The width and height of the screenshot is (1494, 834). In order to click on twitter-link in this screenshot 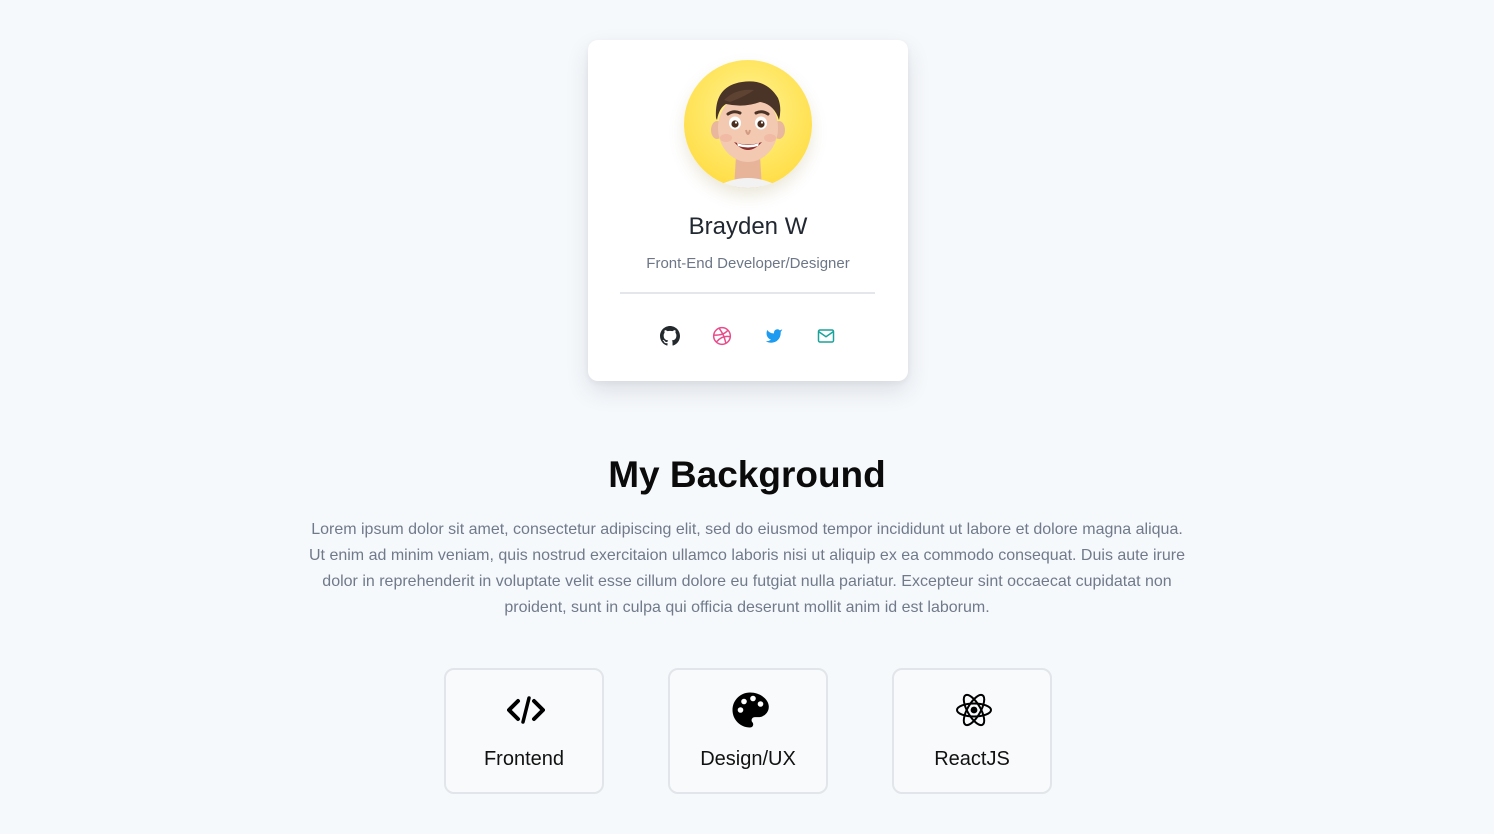, I will do `click(774, 336)`.